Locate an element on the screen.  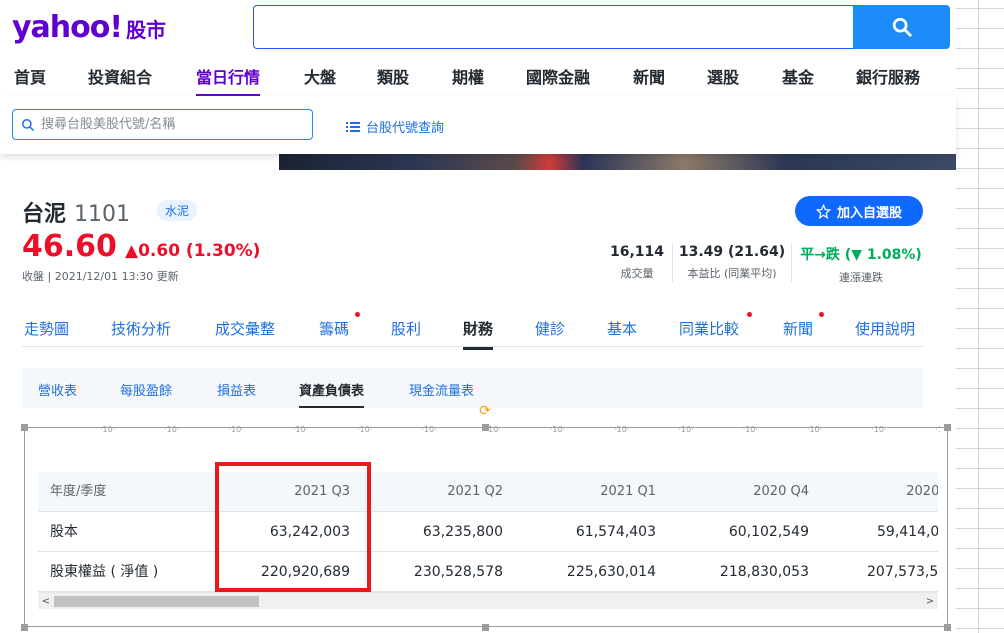
header-quarter: 2020 Q3 is located at coordinates (922, 491).